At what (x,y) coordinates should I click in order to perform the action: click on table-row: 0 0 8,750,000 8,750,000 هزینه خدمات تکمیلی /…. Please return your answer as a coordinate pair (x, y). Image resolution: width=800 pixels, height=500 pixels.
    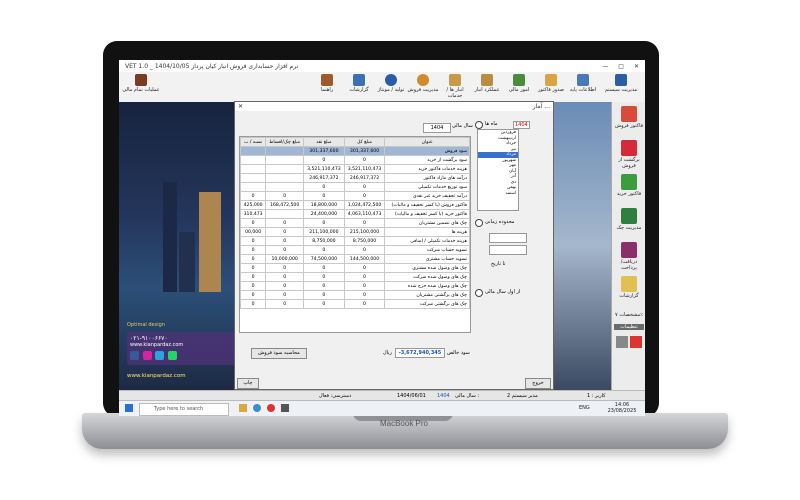
    Looking at the image, I should click on (355, 241).